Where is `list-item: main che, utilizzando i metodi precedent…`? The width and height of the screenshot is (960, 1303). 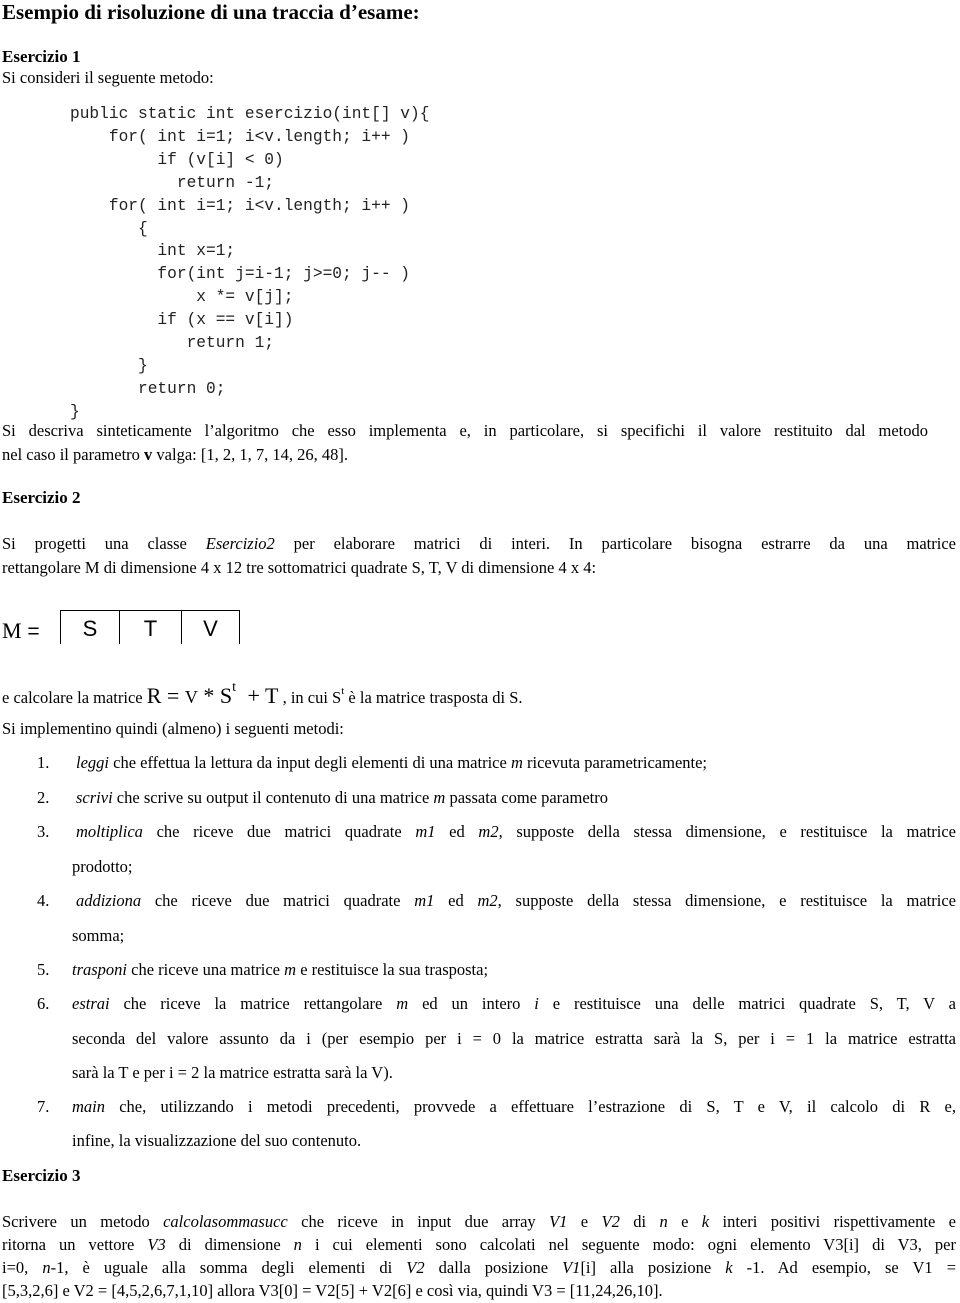 list-item: main che, utilizzando i metodi precedent… is located at coordinates (514, 1107).